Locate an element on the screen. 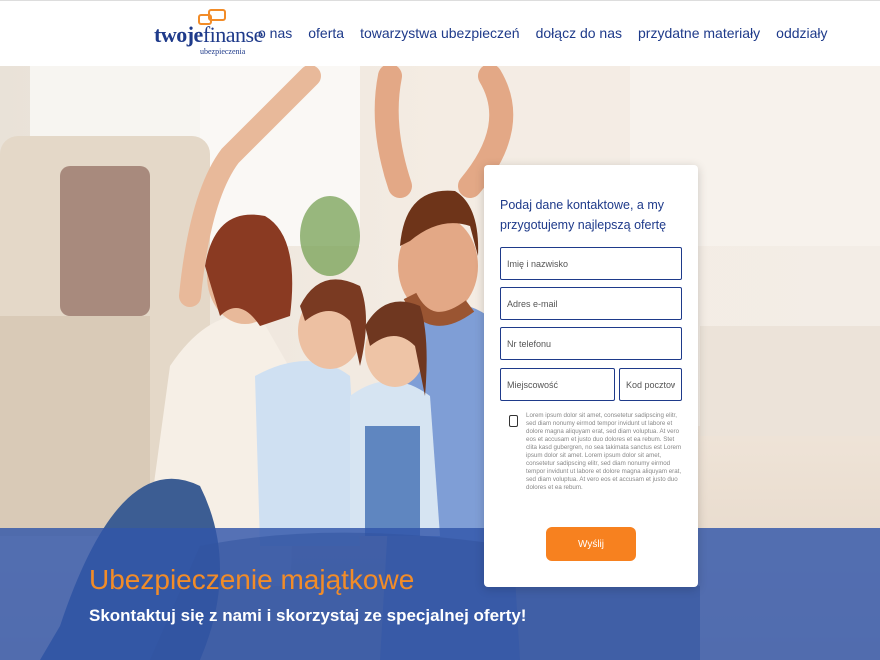 The width and height of the screenshot is (880, 660). nav-dolacz-do-nas: dołącz do nas is located at coordinates (579, 33).